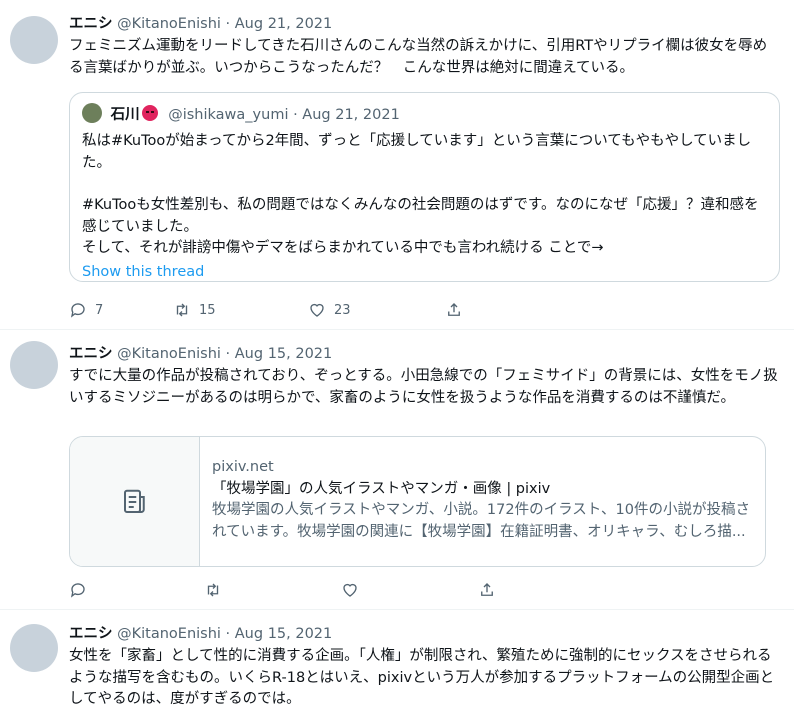  What do you see at coordinates (99, 310) in the screenshot?
I see `reply-count: 7` at bounding box center [99, 310].